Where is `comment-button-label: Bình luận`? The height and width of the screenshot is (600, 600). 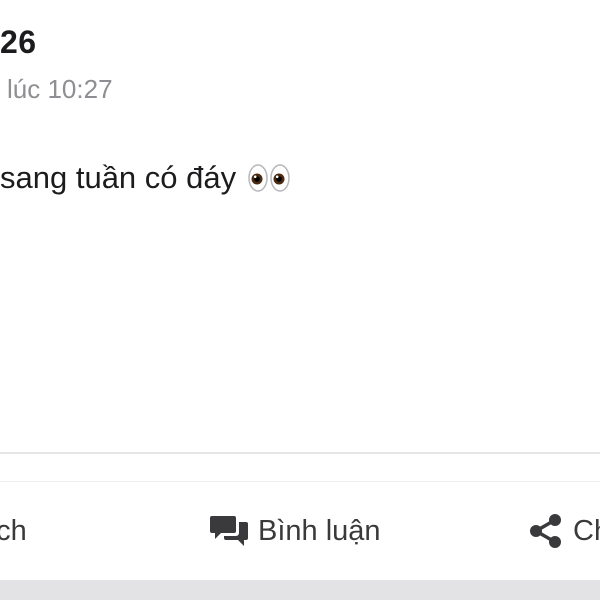
comment-button-label: Bình luận is located at coordinates (319, 530).